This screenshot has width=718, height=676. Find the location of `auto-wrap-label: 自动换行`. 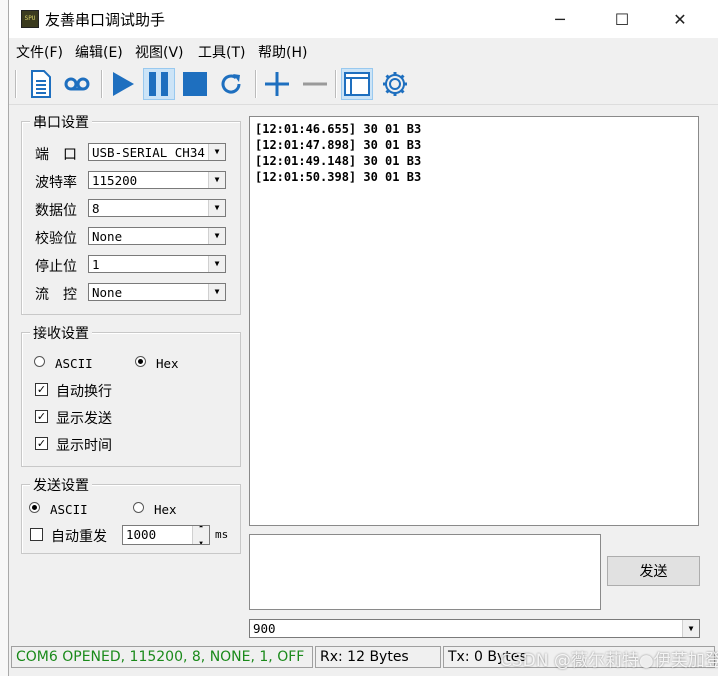

auto-wrap-label: 自动换行 is located at coordinates (84, 392).